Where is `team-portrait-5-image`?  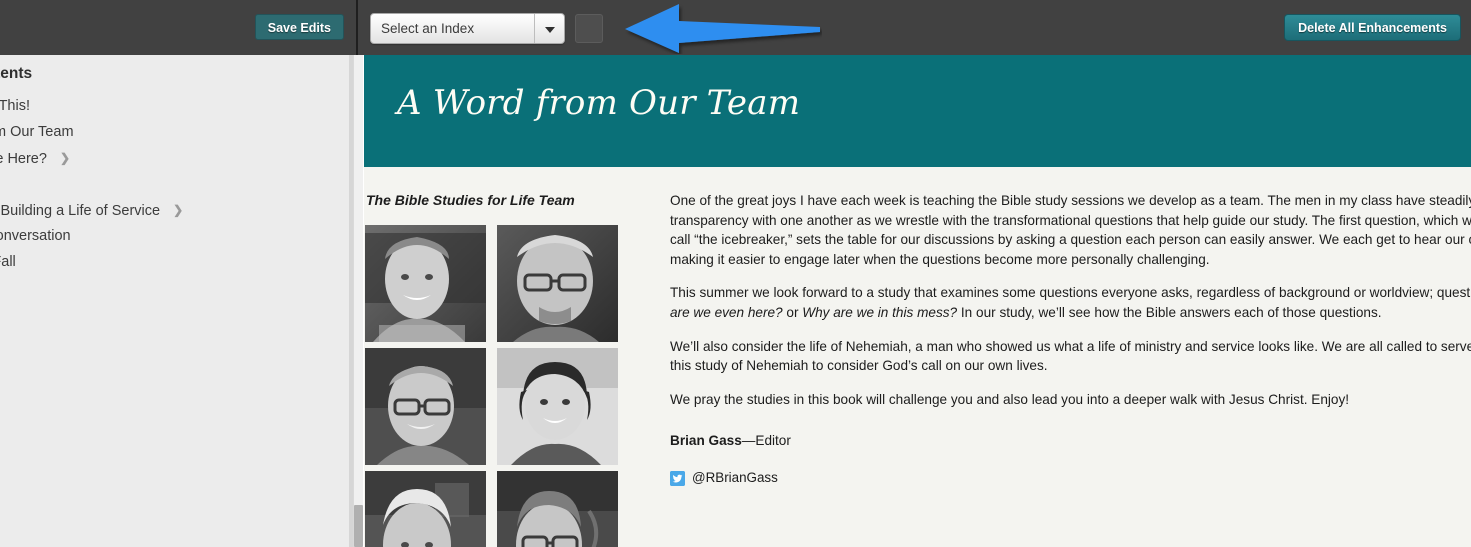
team-portrait-5-image is located at coordinates (425, 509).